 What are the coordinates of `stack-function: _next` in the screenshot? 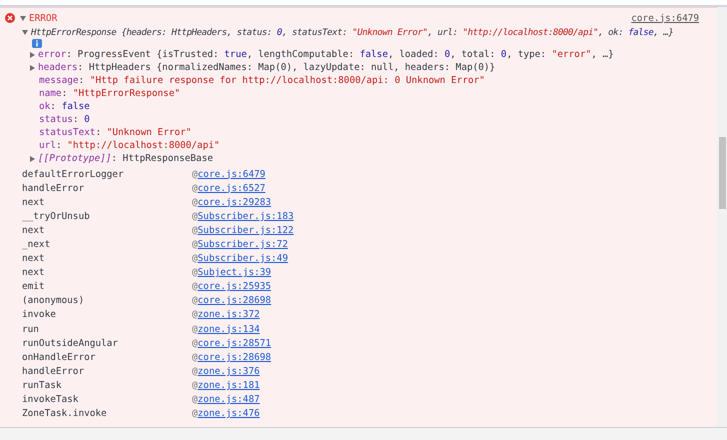 It's located at (36, 244).